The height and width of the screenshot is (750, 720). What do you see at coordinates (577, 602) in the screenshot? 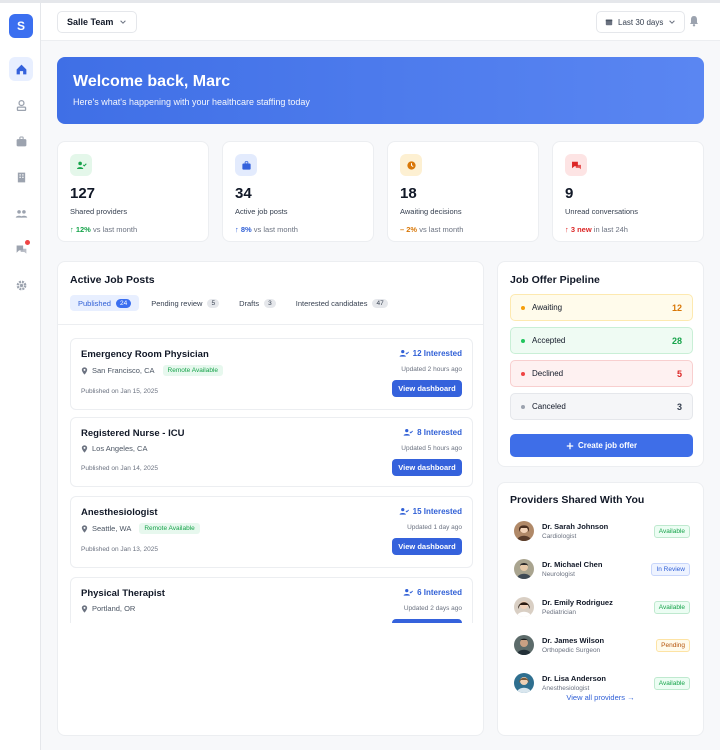
I see `provider-name: Dr. Emily Rodriguez` at bounding box center [577, 602].